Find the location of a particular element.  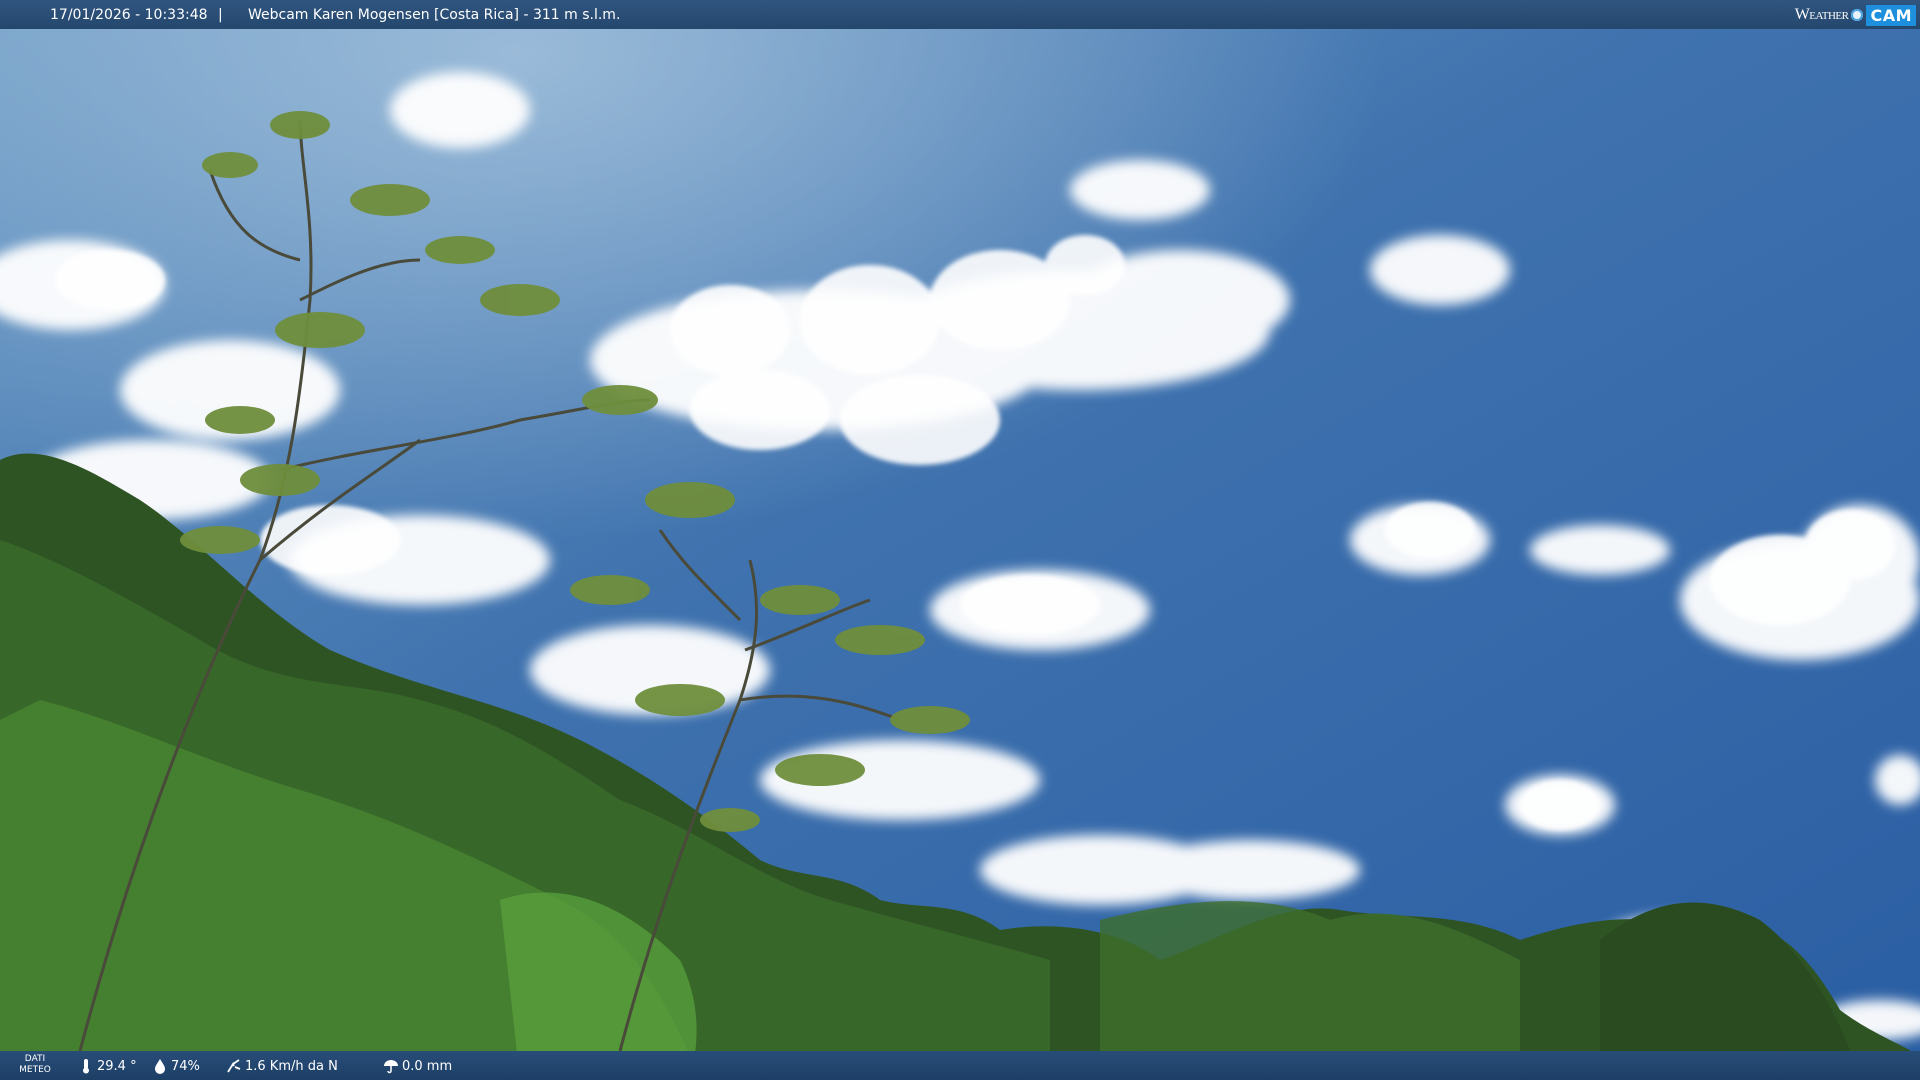

wind-value: 1.6 Km/h da N is located at coordinates (291, 1066).